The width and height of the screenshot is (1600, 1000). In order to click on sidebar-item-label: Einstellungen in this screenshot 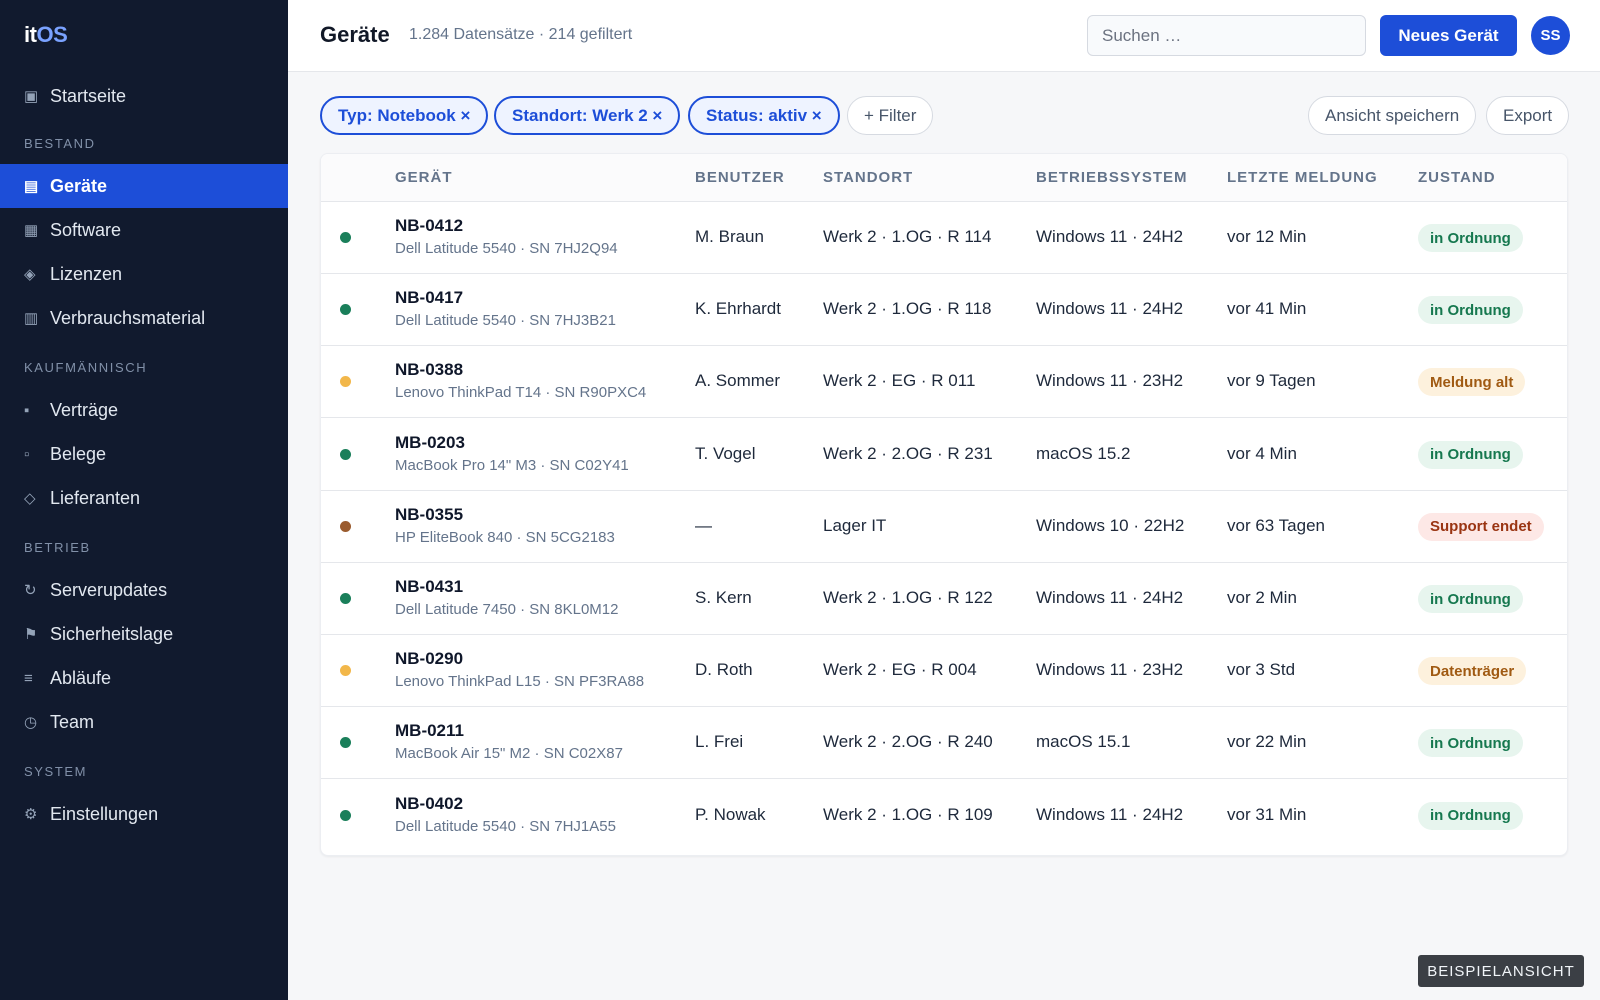, I will do `click(104, 813)`.